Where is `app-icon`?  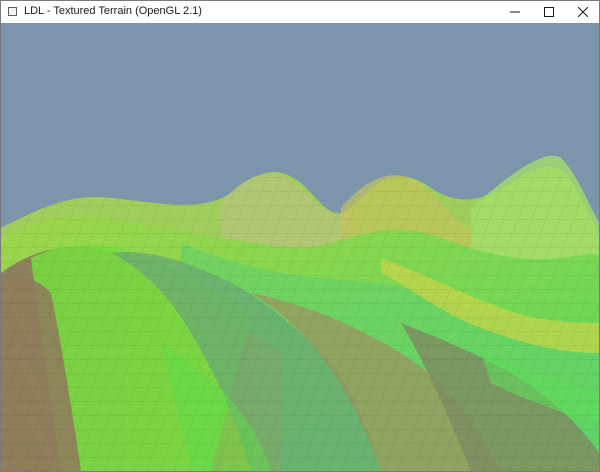
app-icon is located at coordinates (12, 11).